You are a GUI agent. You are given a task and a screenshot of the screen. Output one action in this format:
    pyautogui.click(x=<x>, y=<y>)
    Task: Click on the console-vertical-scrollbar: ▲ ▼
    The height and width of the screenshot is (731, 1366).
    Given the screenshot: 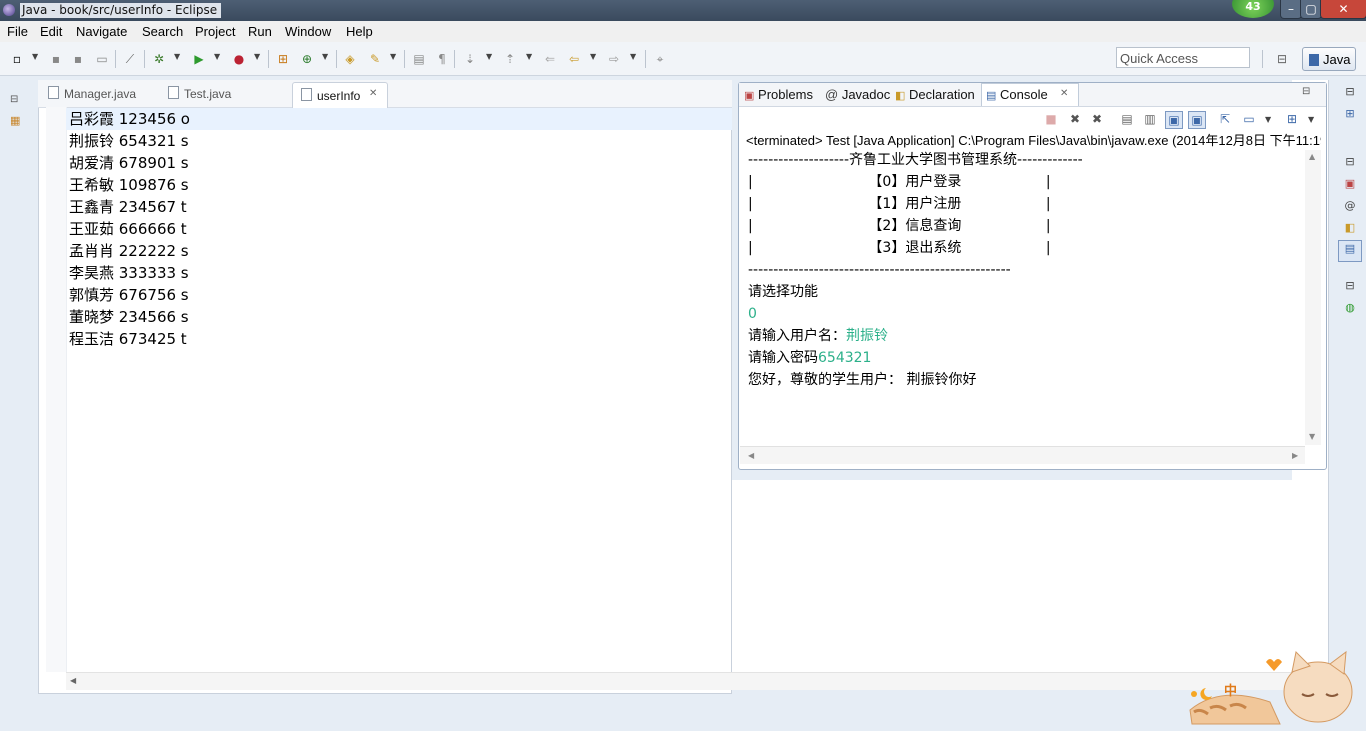 What is the action you would take?
    pyautogui.click(x=1313, y=297)
    